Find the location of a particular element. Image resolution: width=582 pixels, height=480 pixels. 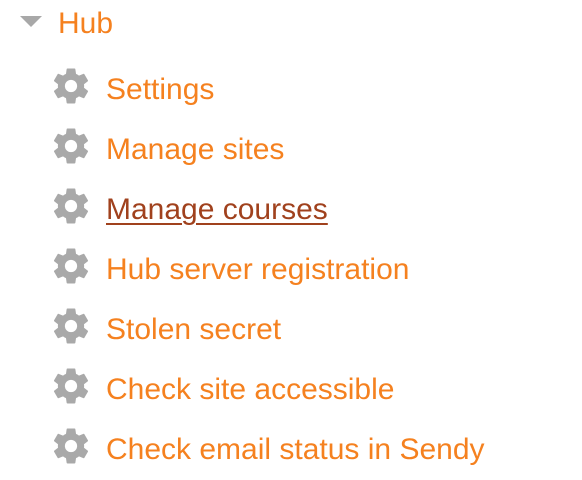

tree-item-hub-server-registration: Hub server registration is located at coordinates (267, 270).